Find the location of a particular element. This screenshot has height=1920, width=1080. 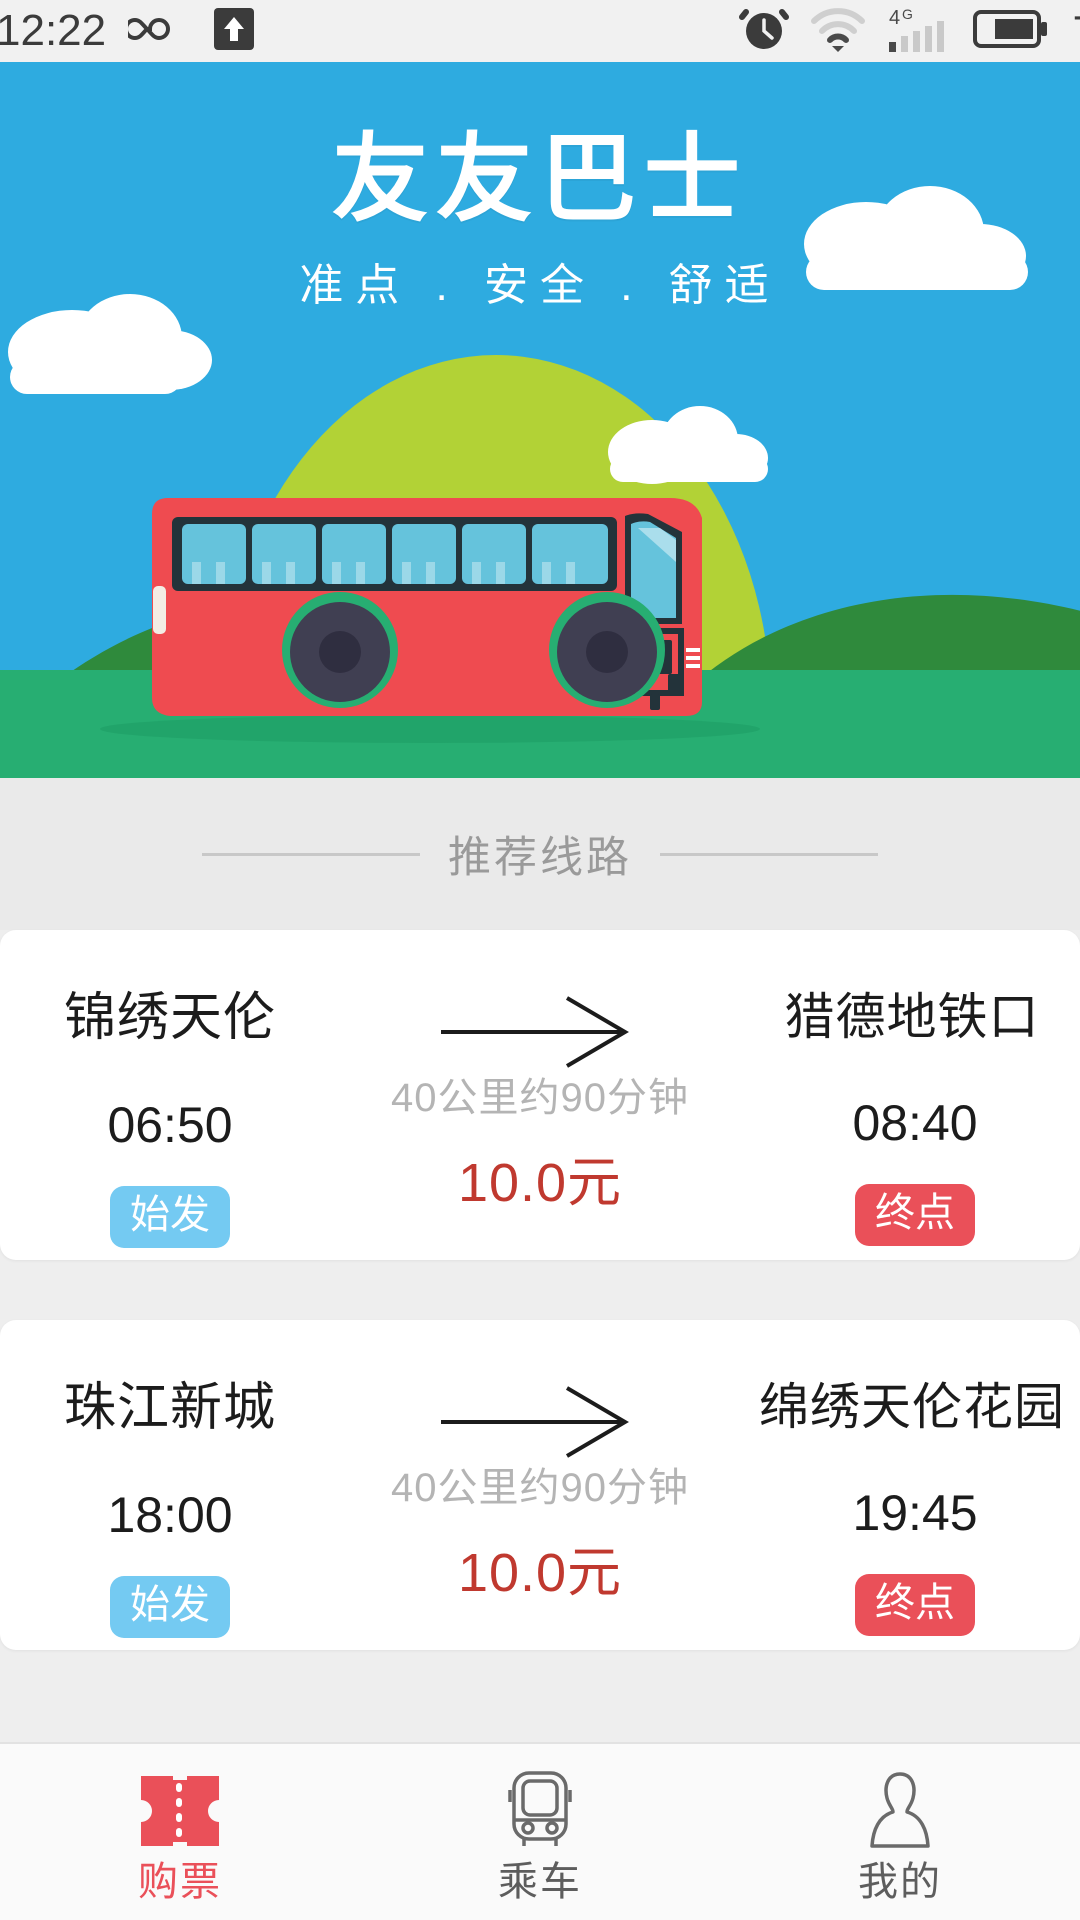

tab-profile: 我的 is located at coordinates (900, 1832).